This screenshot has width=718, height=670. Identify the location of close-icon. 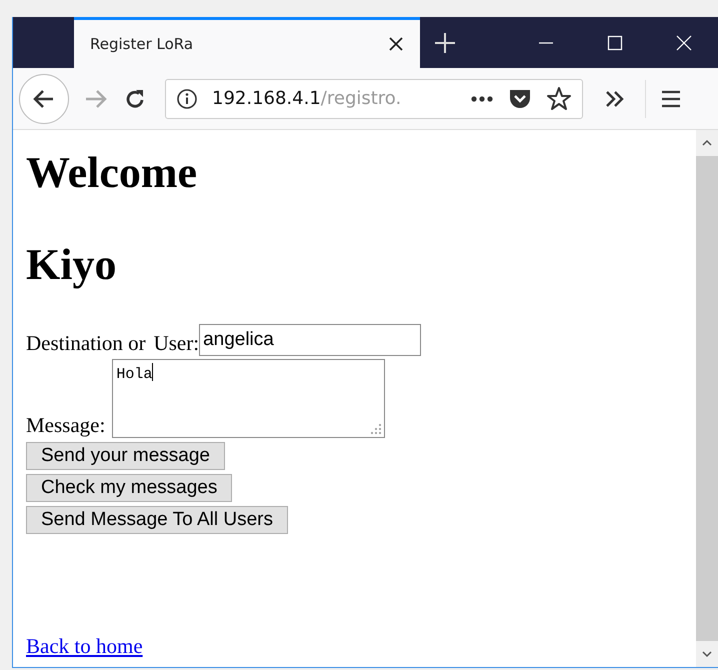
(396, 44).